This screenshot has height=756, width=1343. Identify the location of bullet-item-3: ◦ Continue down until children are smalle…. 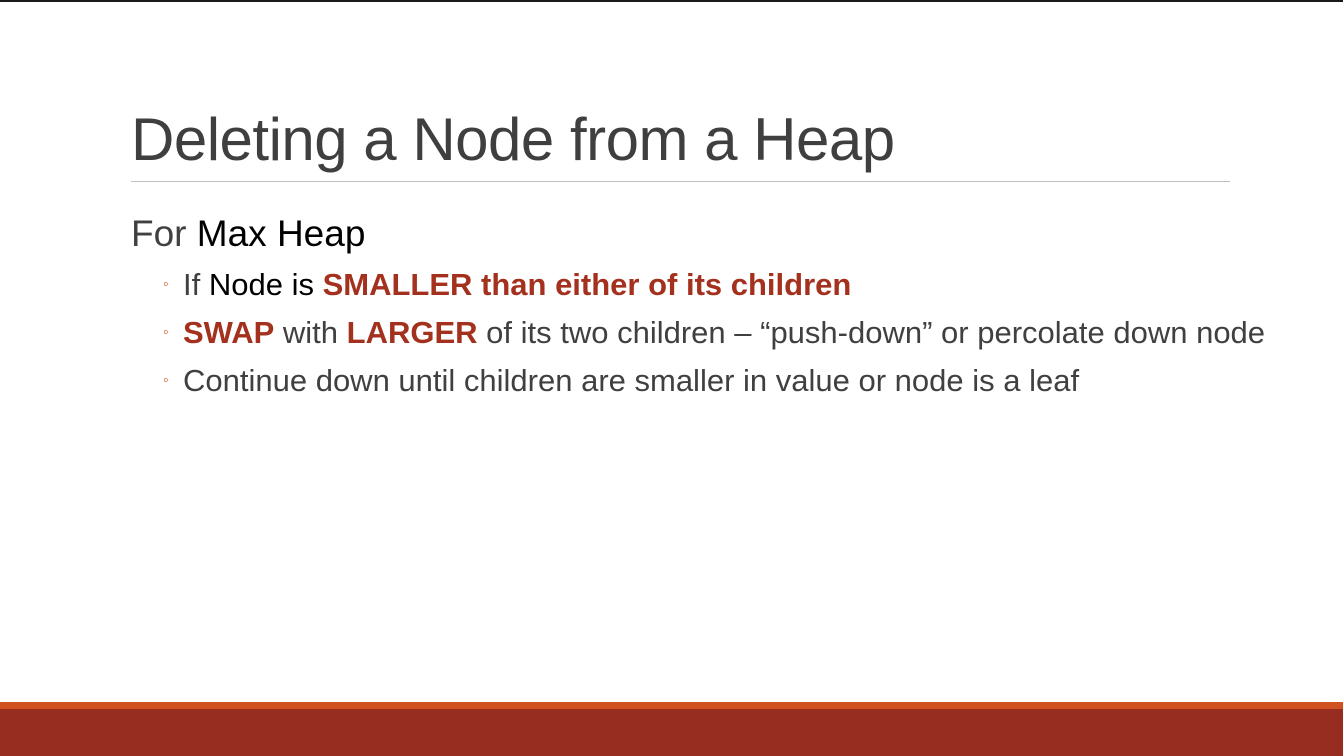
(706, 381).